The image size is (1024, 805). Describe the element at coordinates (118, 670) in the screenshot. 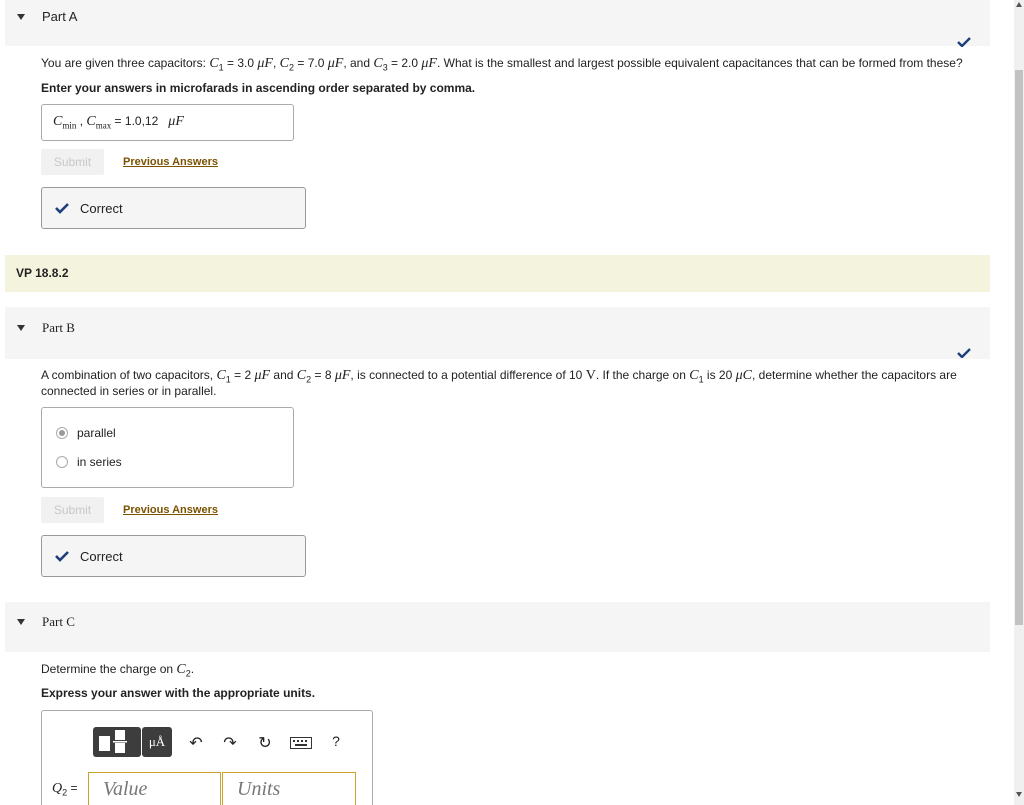

I see `part-c-problem: Determine the charge on C2.` at that location.